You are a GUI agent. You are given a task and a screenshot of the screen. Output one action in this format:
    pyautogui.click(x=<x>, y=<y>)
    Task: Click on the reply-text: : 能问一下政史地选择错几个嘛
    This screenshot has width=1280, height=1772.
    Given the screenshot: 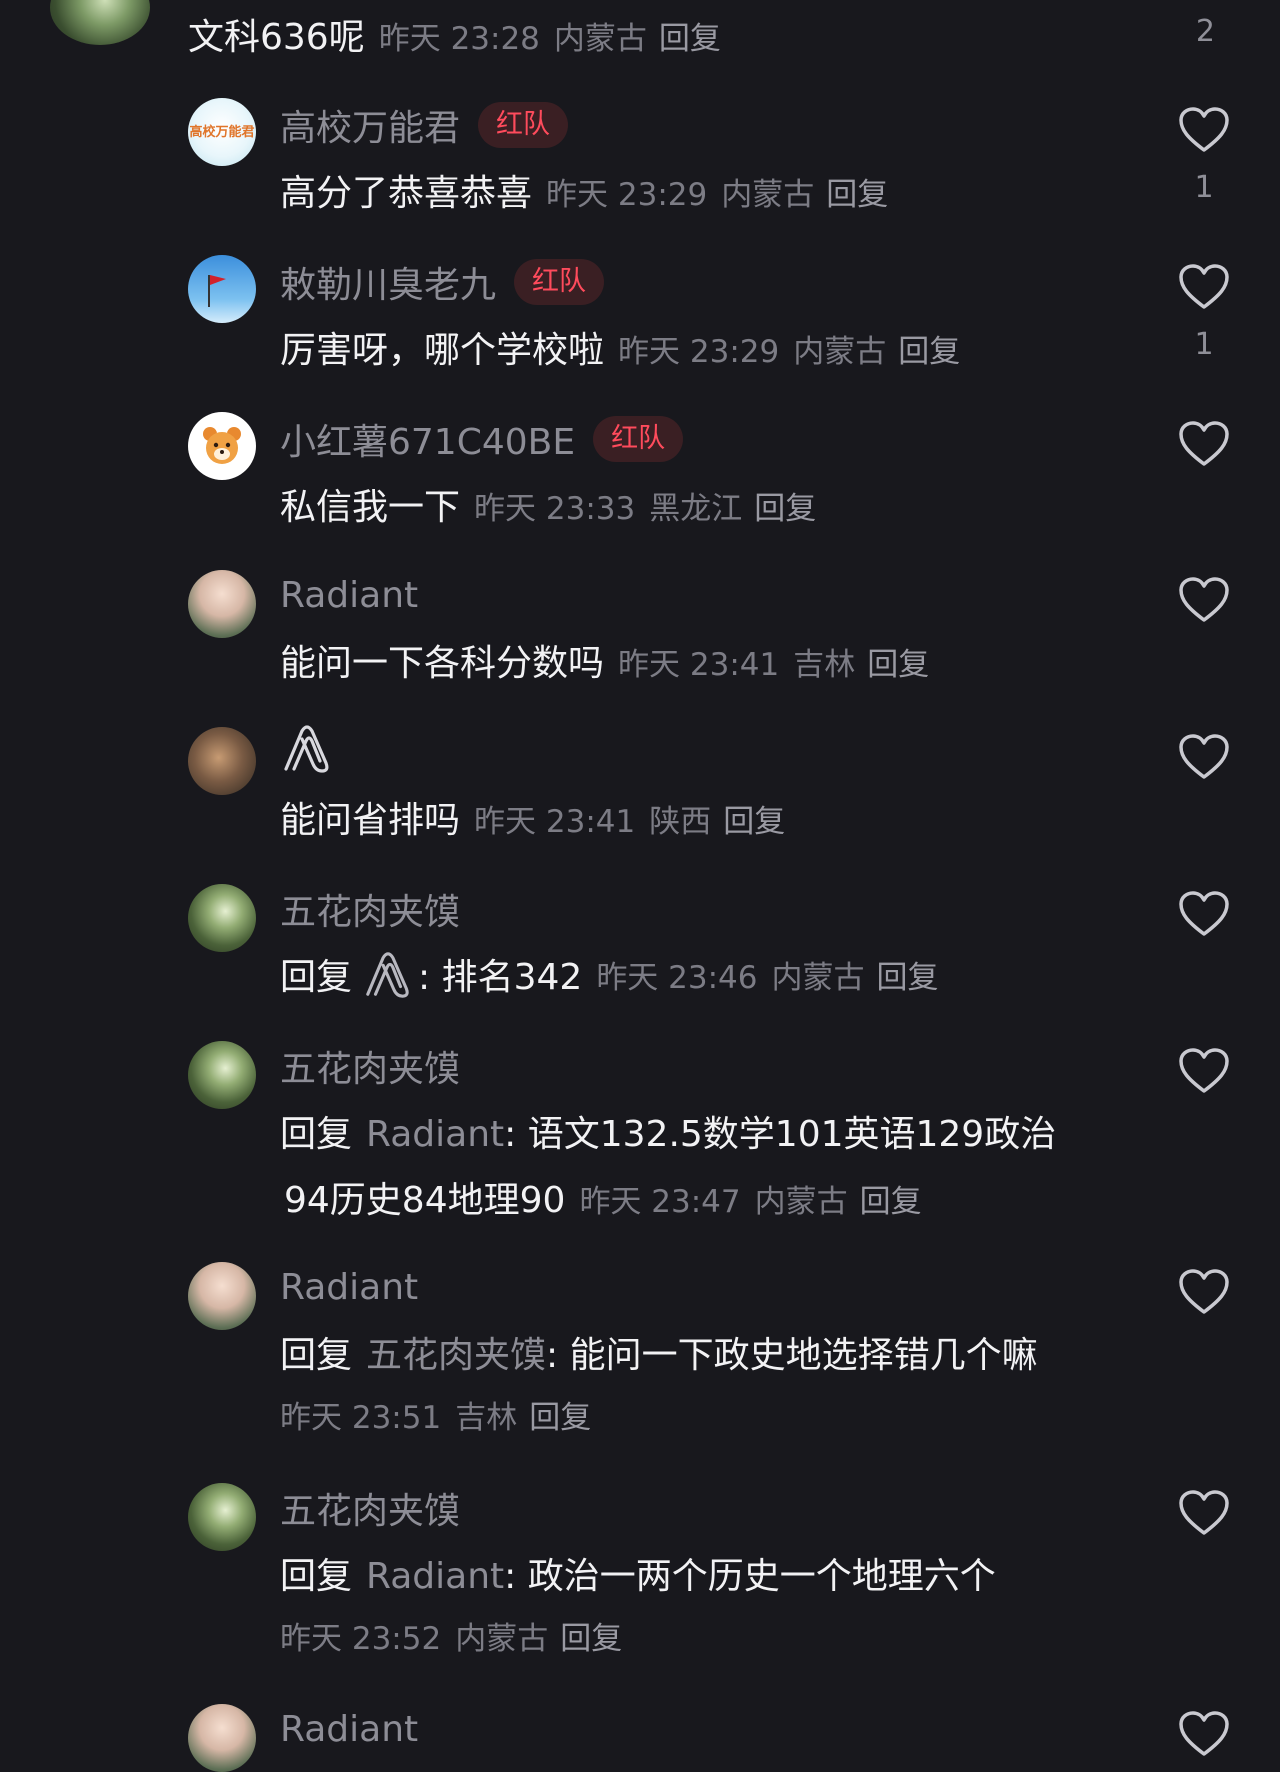 What is the action you would take?
    pyautogui.click(x=792, y=1355)
    